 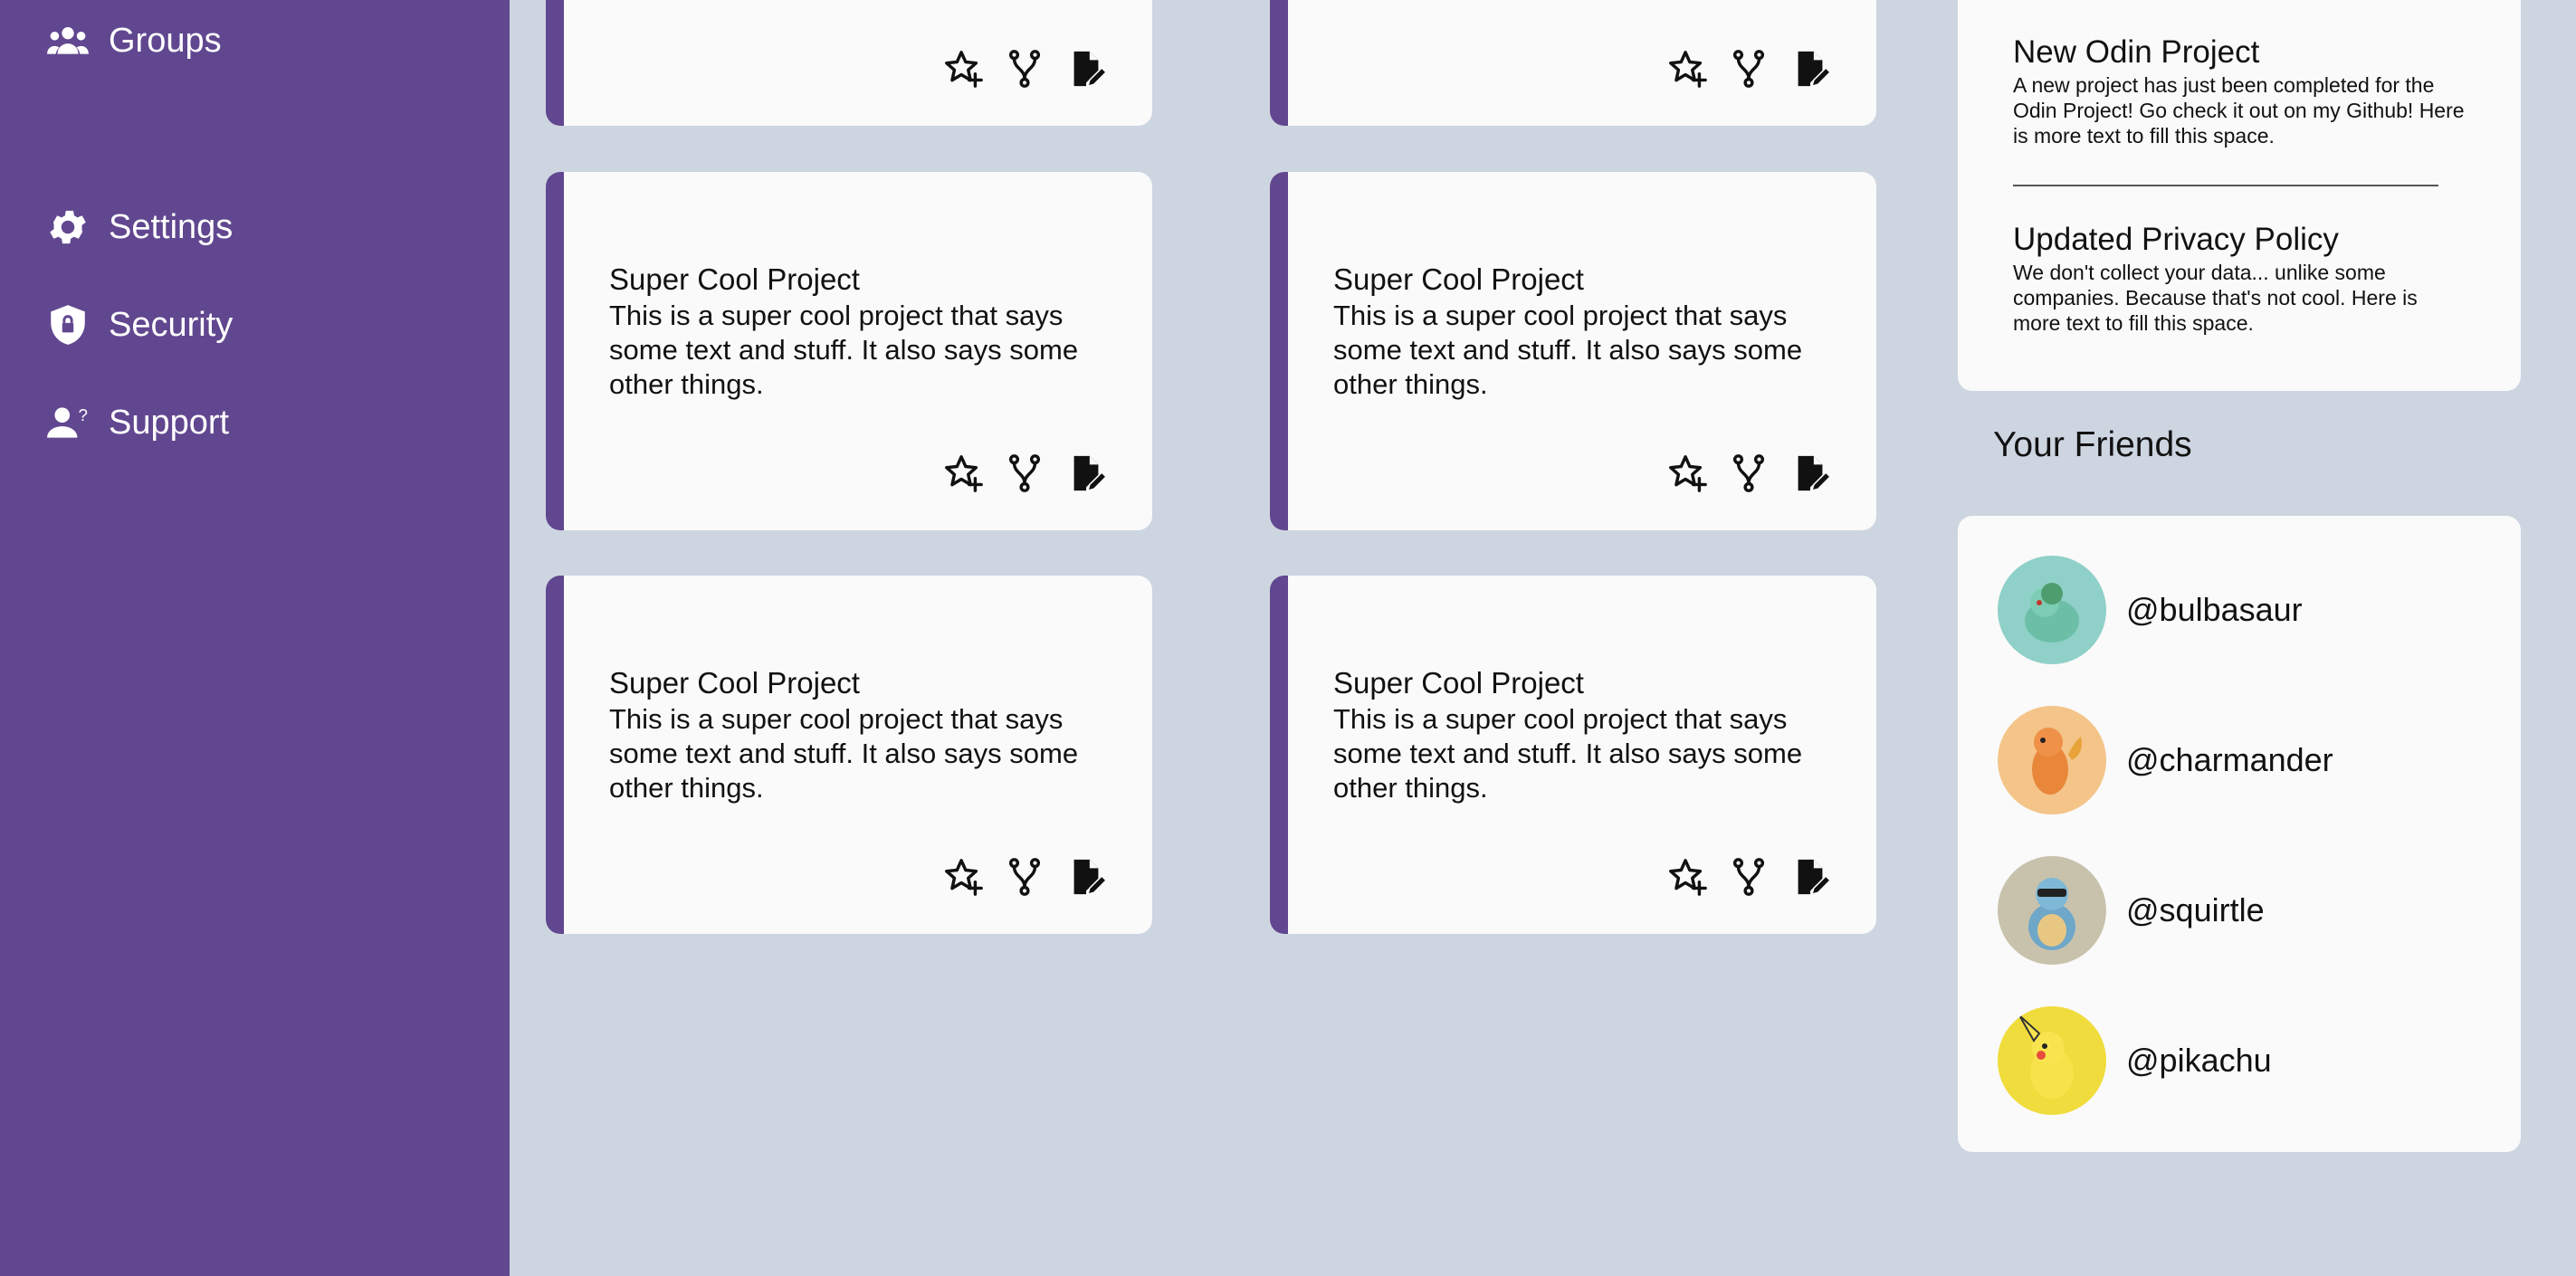 What do you see at coordinates (68, 40) in the screenshot?
I see `groups-icon` at bounding box center [68, 40].